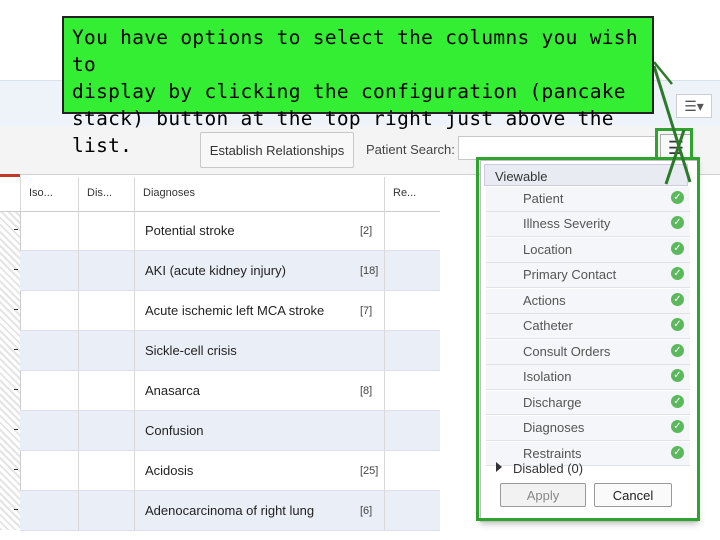 The width and height of the screenshot is (720, 540). What do you see at coordinates (694, 106) in the screenshot?
I see `top-hamburger-dropdown-icon: ☰▾` at bounding box center [694, 106].